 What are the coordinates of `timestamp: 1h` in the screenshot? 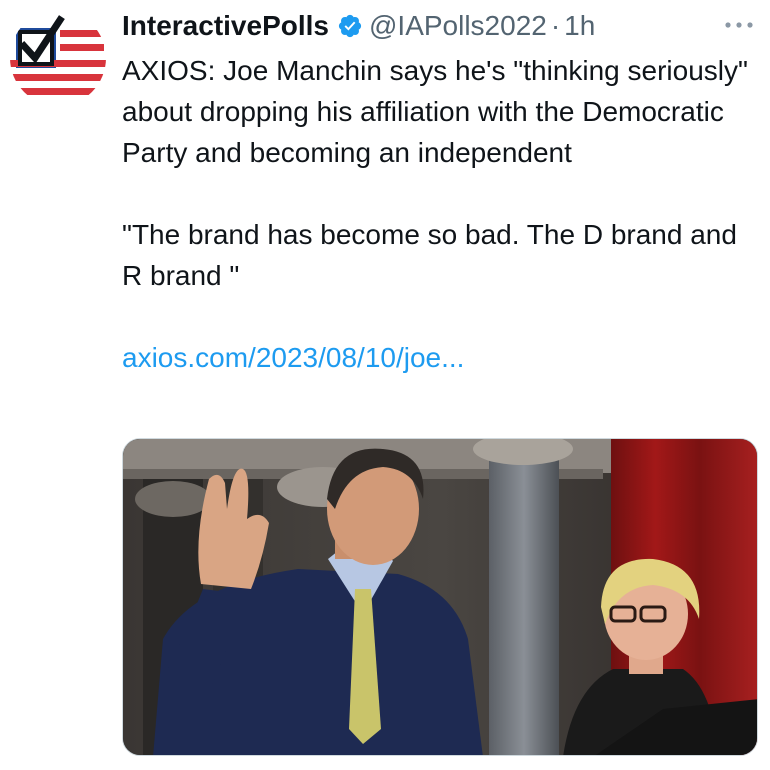 It's located at (579, 26).